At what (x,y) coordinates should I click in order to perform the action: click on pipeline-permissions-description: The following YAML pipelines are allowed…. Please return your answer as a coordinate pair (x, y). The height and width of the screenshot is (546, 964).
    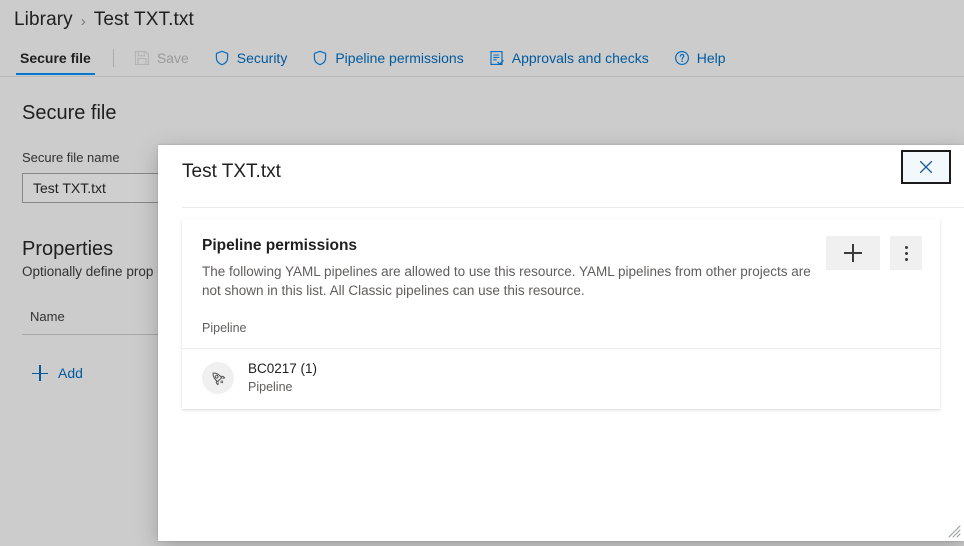
    Looking at the image, I should click on (506, 281).